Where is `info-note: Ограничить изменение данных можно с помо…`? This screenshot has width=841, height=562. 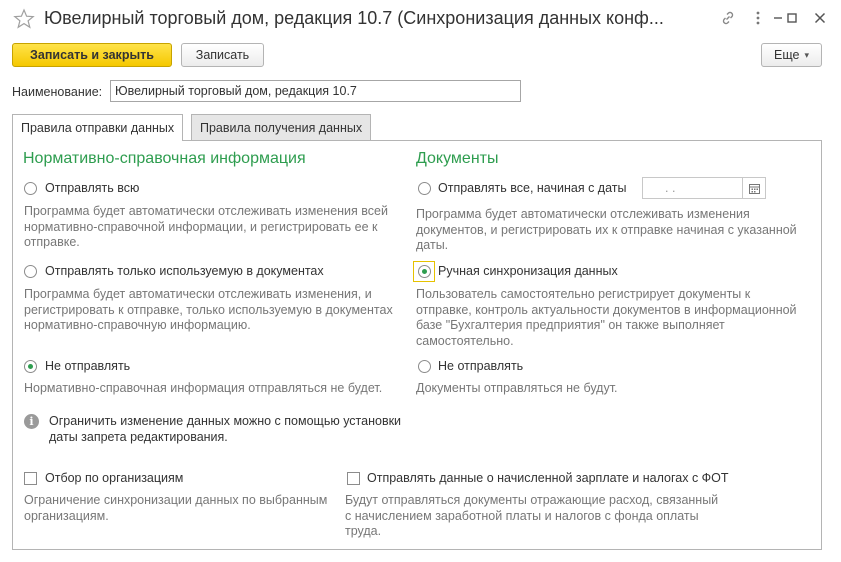
info-note: Ограничить изменение данных можно с помо… is located at coordinates (225, 429).